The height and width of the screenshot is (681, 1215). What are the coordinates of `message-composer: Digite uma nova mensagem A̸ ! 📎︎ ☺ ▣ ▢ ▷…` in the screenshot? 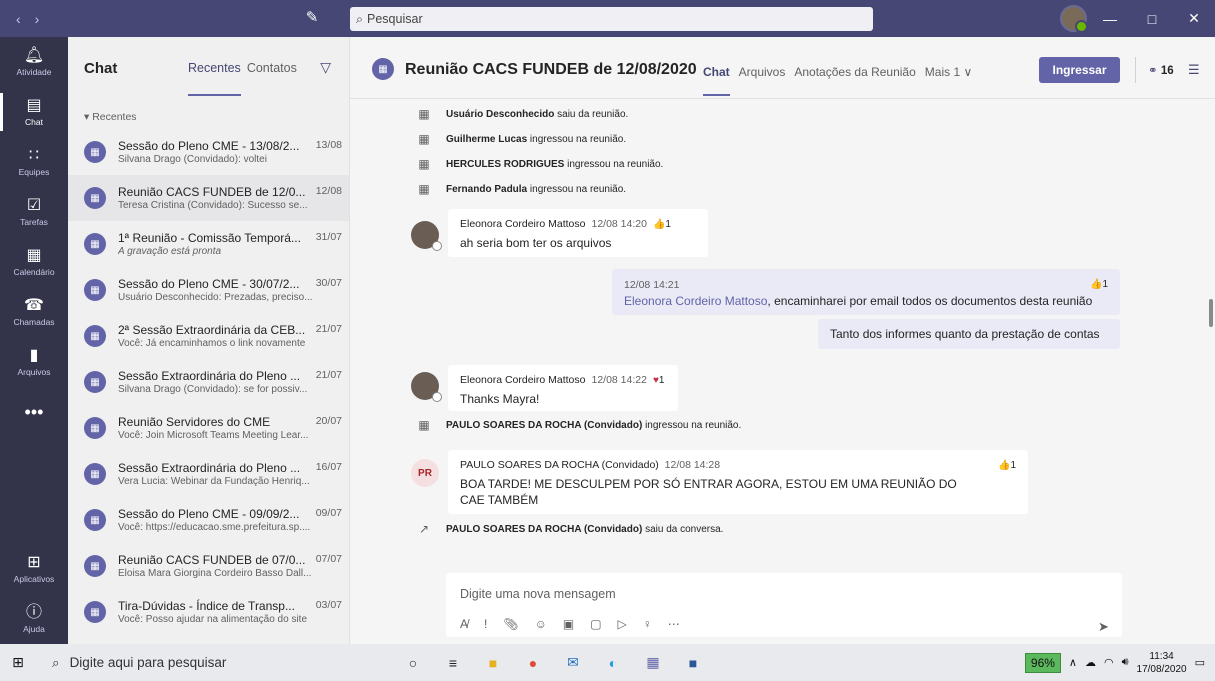 It's located at (784, 605).